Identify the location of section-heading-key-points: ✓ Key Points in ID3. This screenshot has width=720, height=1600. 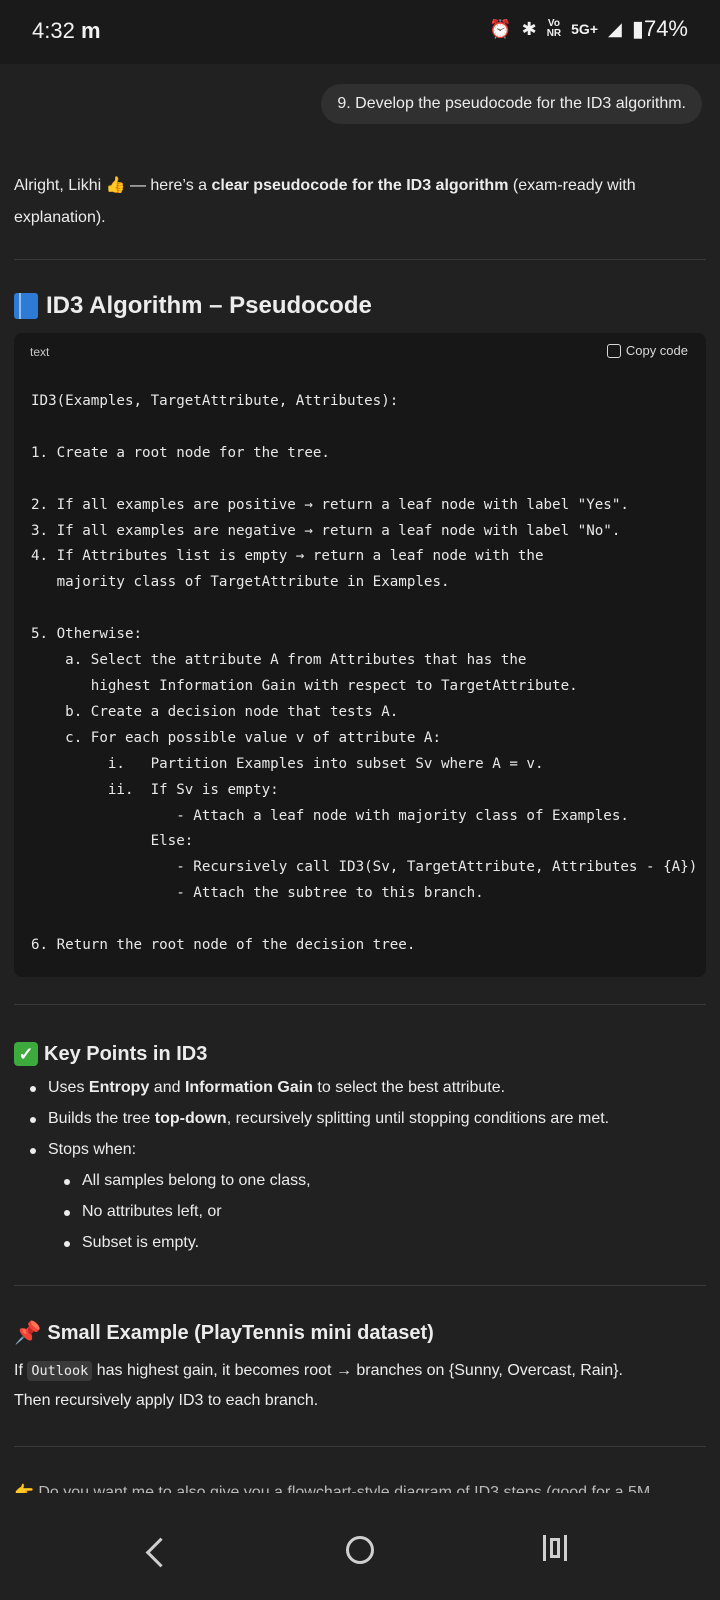
(110, 1054).